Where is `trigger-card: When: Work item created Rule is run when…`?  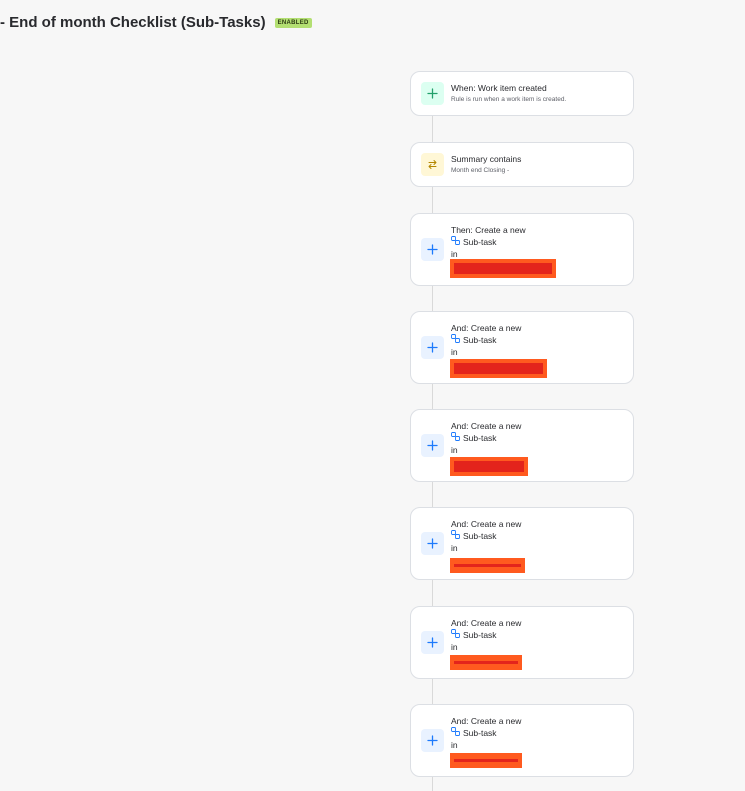 trigger-card: When: Work item created Rule is run when… is located at coordinates (522, 93).